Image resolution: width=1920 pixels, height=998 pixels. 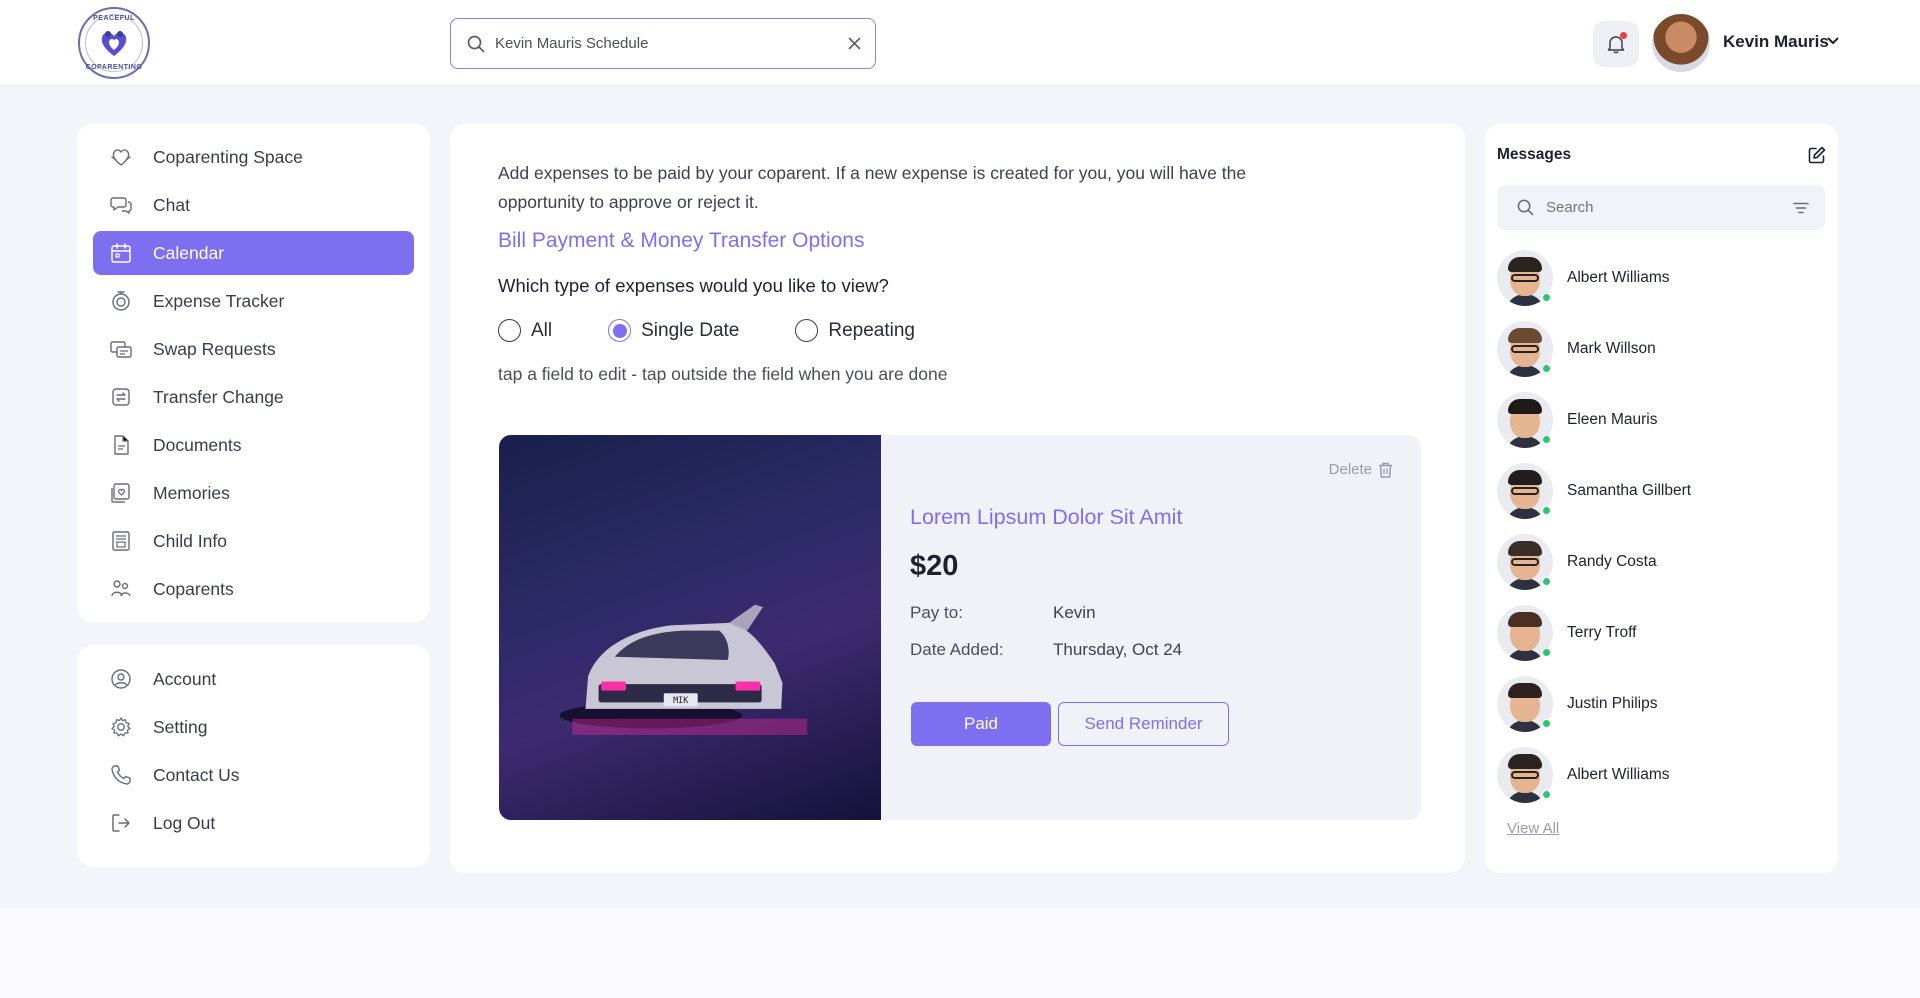 I want to click on app-logo: PEACEFUL COPARENTING, so click(x=114, y=43).